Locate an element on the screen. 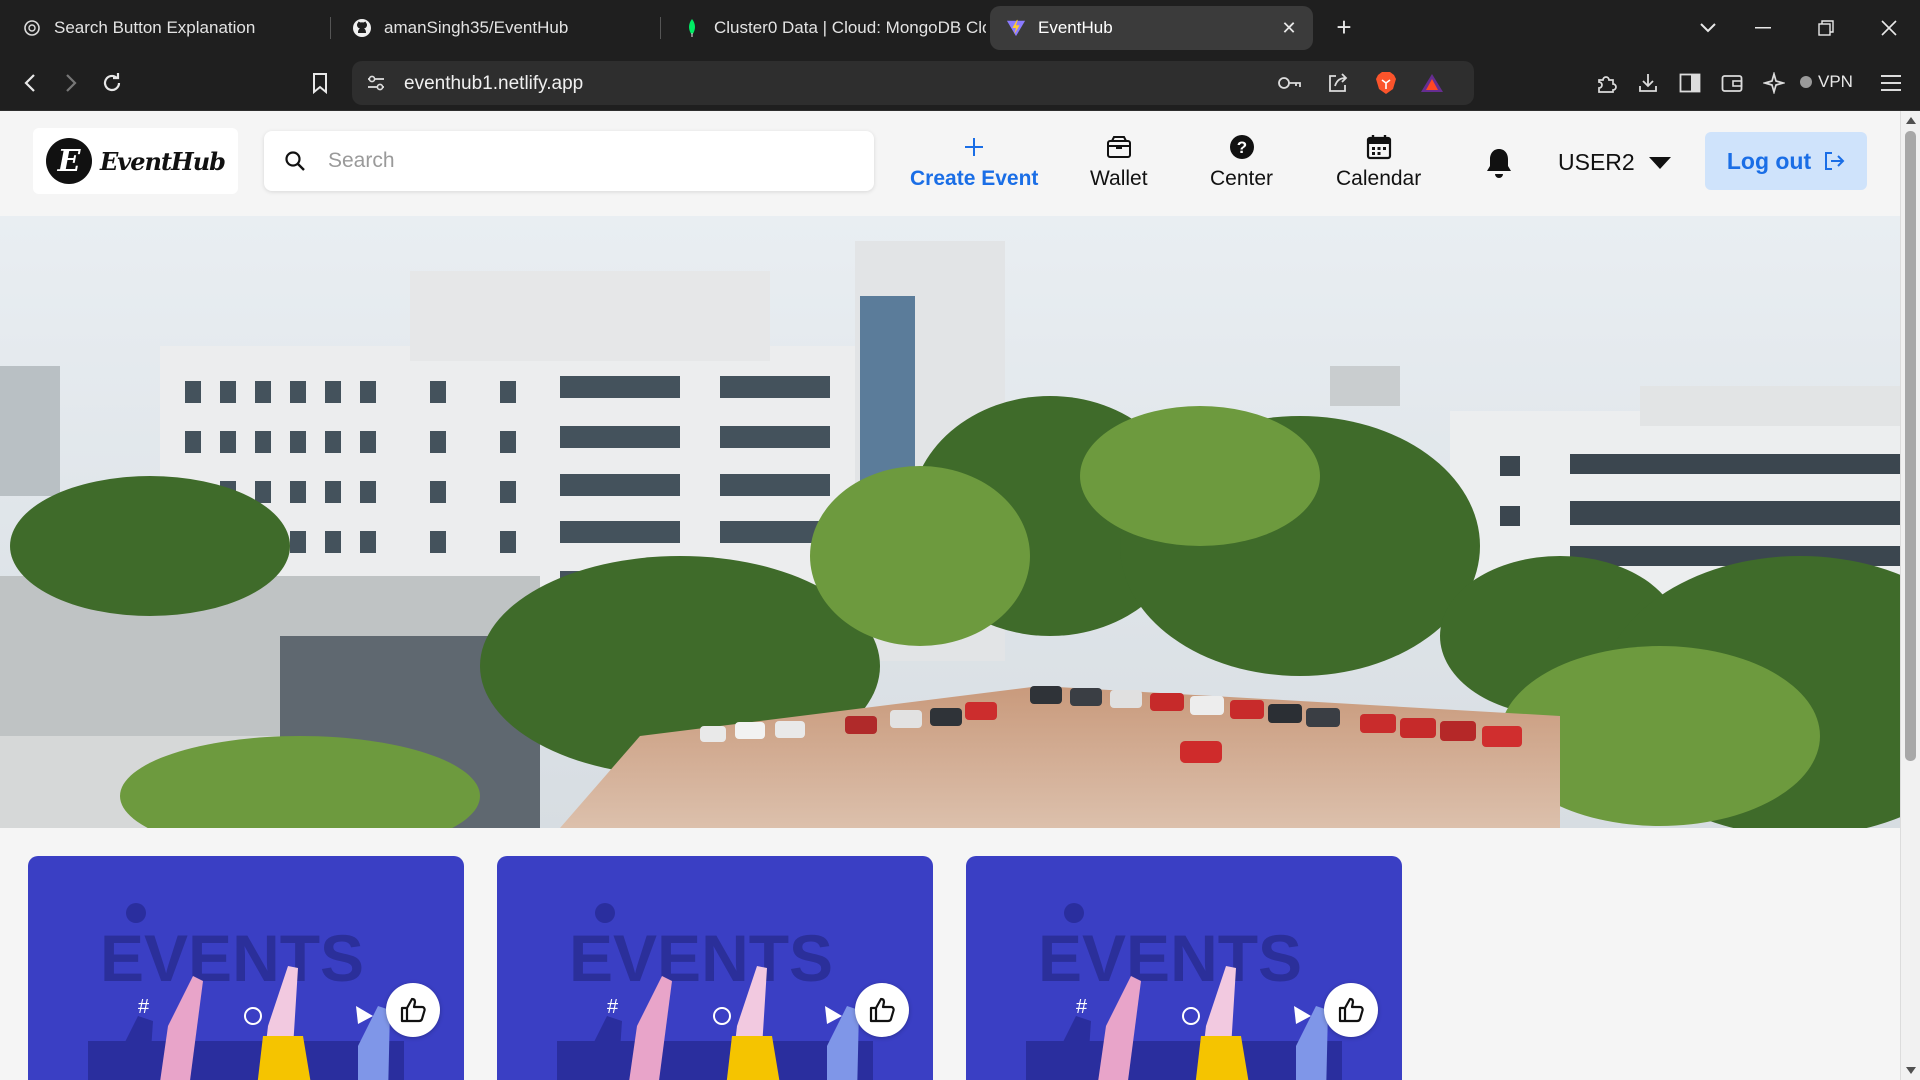 This screenshot has width=1920, height=1080. chatgpt-icon is located at coordinates (32, 28).